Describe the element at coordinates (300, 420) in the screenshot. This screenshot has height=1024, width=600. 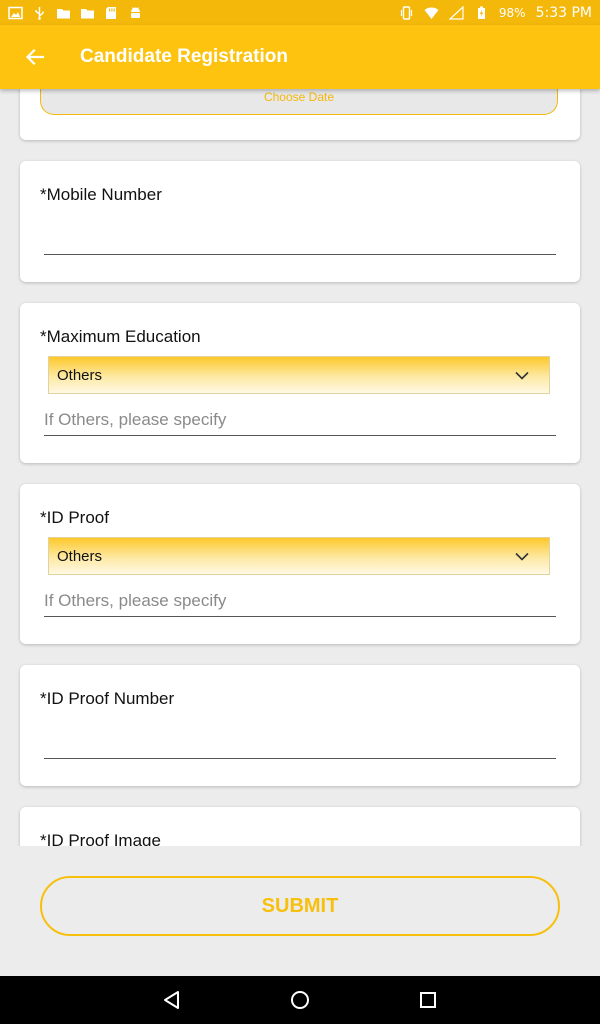
I see `education-specify-input` at that location.